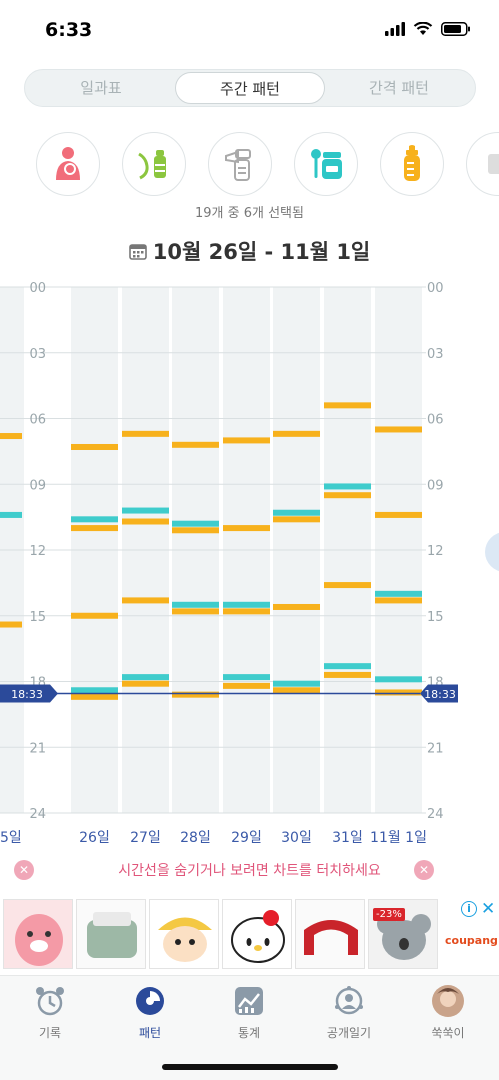 This screenshot has height=1080, width=499. Describe the element at coordinates (399, 88) in the screenshot. I see `tab-interval-pattern: 간격 패턴` at that location.